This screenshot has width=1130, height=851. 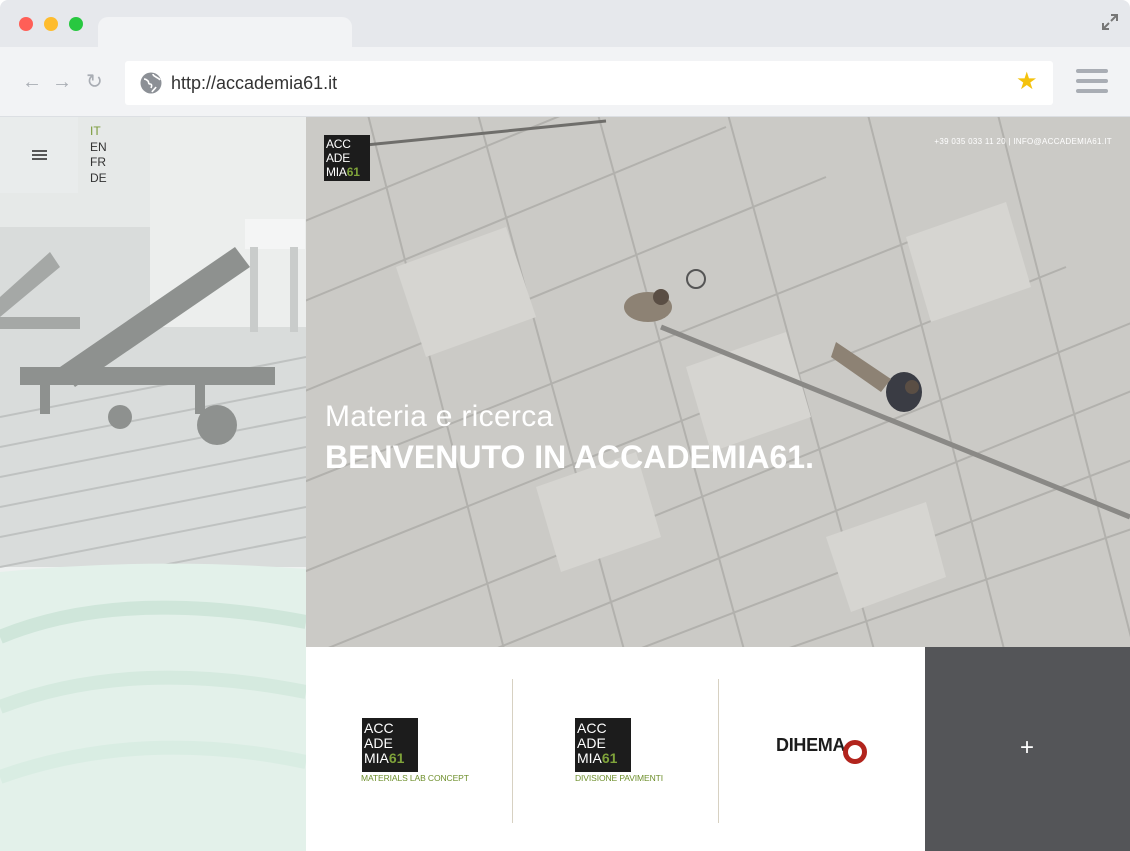 I want to click on language-fr: FR, so click(x=98, y=163).